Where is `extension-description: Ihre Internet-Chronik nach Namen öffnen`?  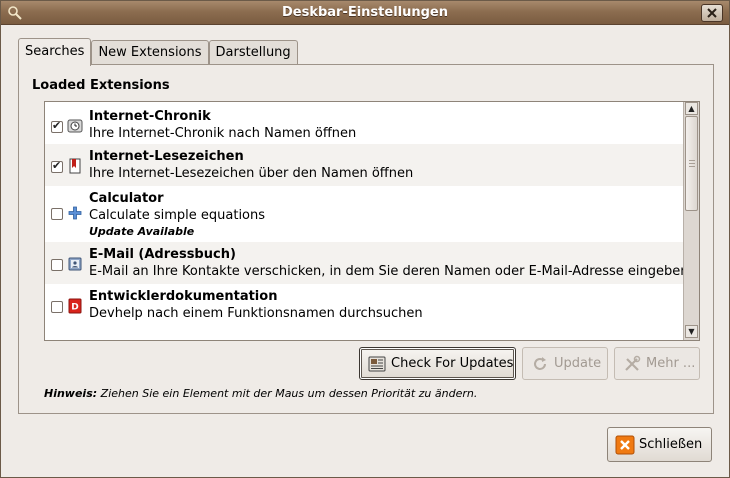 extension-description: Ihre Internet-Chronik nach Namen öffnen is located at coordinates (223, 133).